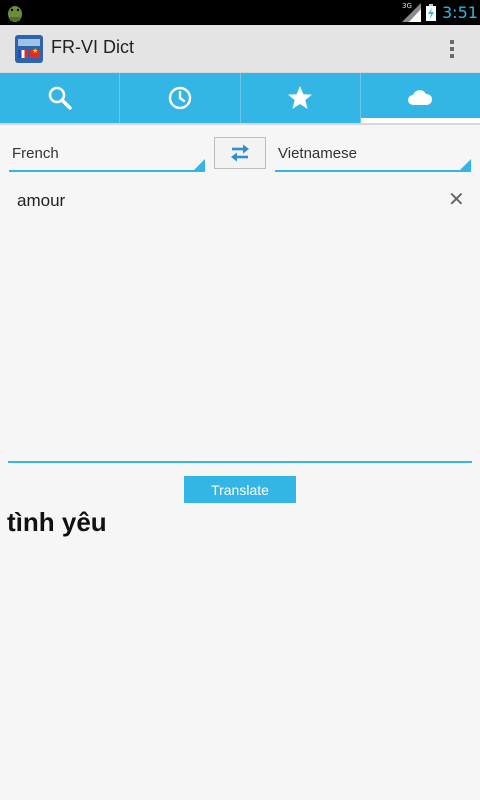  Describe the element at coordinates (240, 124) in the screenshot. I see `tab-divider` at that location.